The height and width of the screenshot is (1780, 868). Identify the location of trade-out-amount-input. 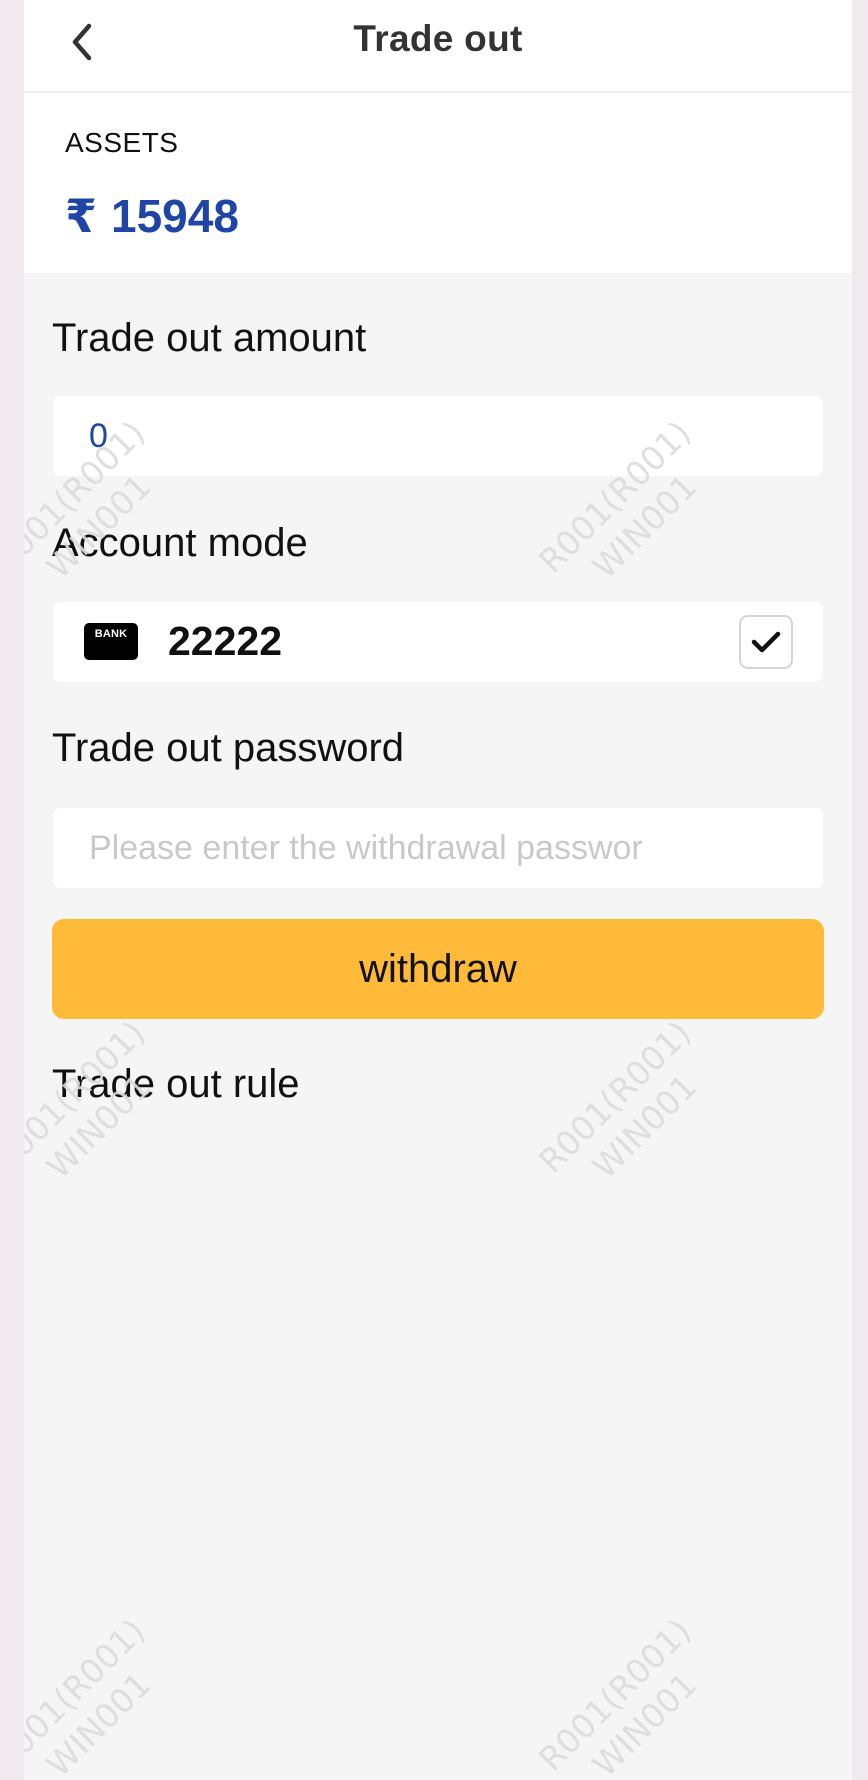
(438, 436).